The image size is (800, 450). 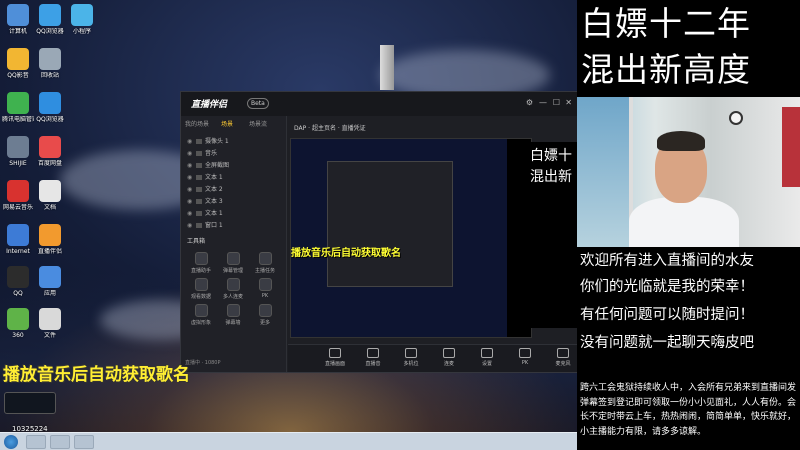 What do you see at coordinates (214, 213) in the screenshot?
I see `scene-label: 文本 1` at bounding box center [214, 213].